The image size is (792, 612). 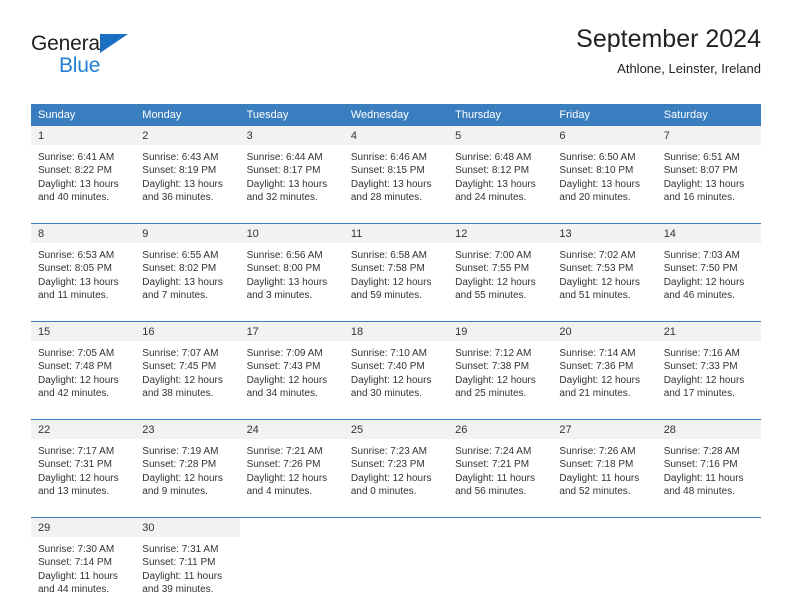 What do you see at coordinates (597, 255) in the screenshot?
I see `sunrise-text: Sunrise: 7:02 AM` at bounding box center [597, 255].